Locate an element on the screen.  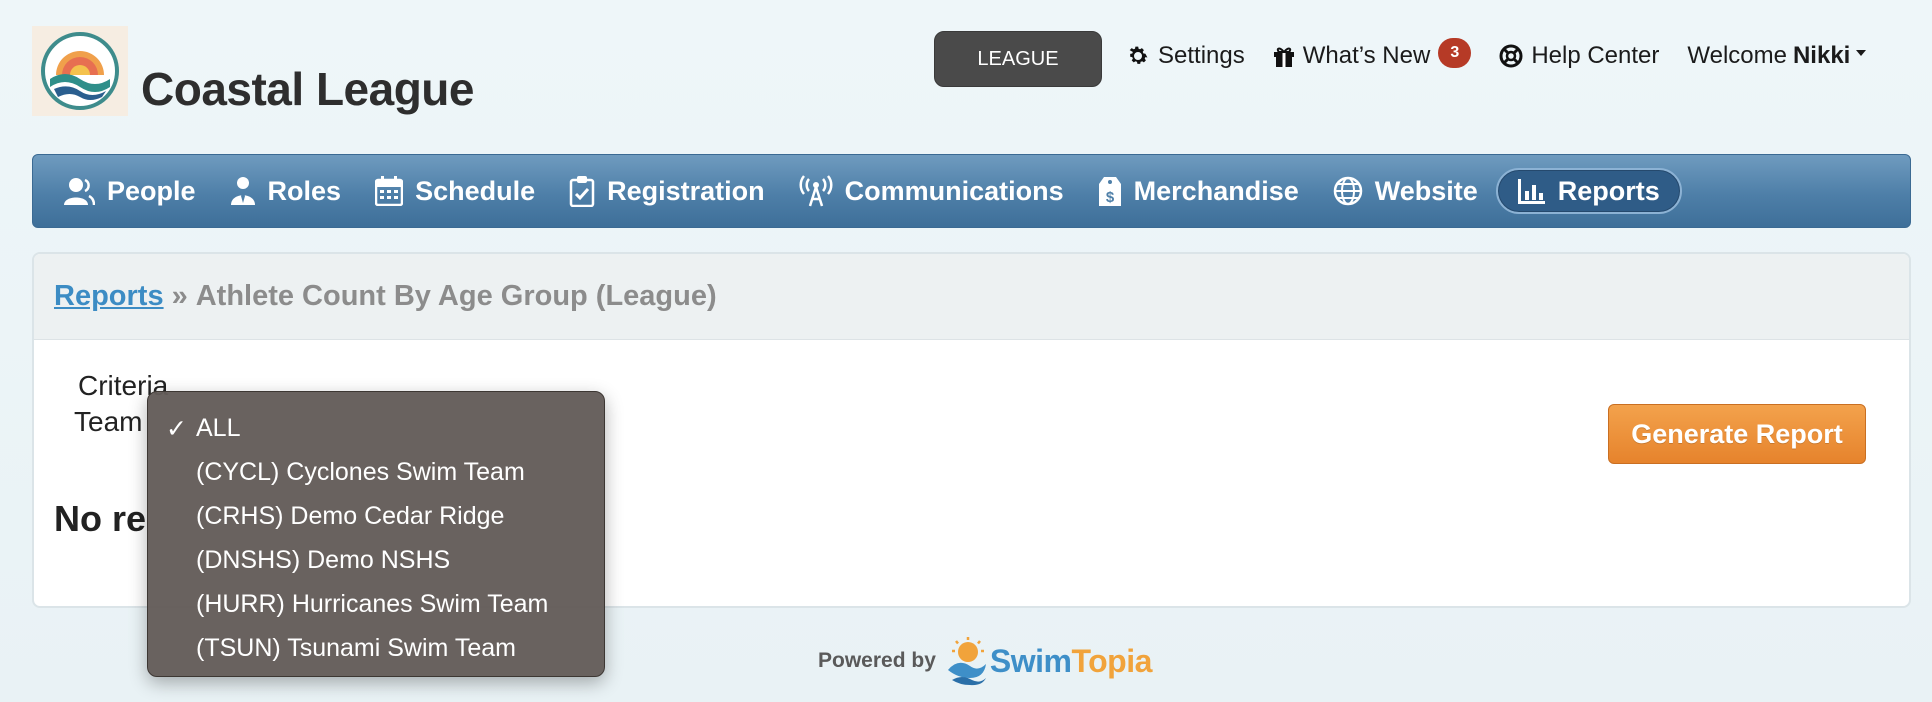
welcome-label: Welcome is located at coordinates (1737, 55).